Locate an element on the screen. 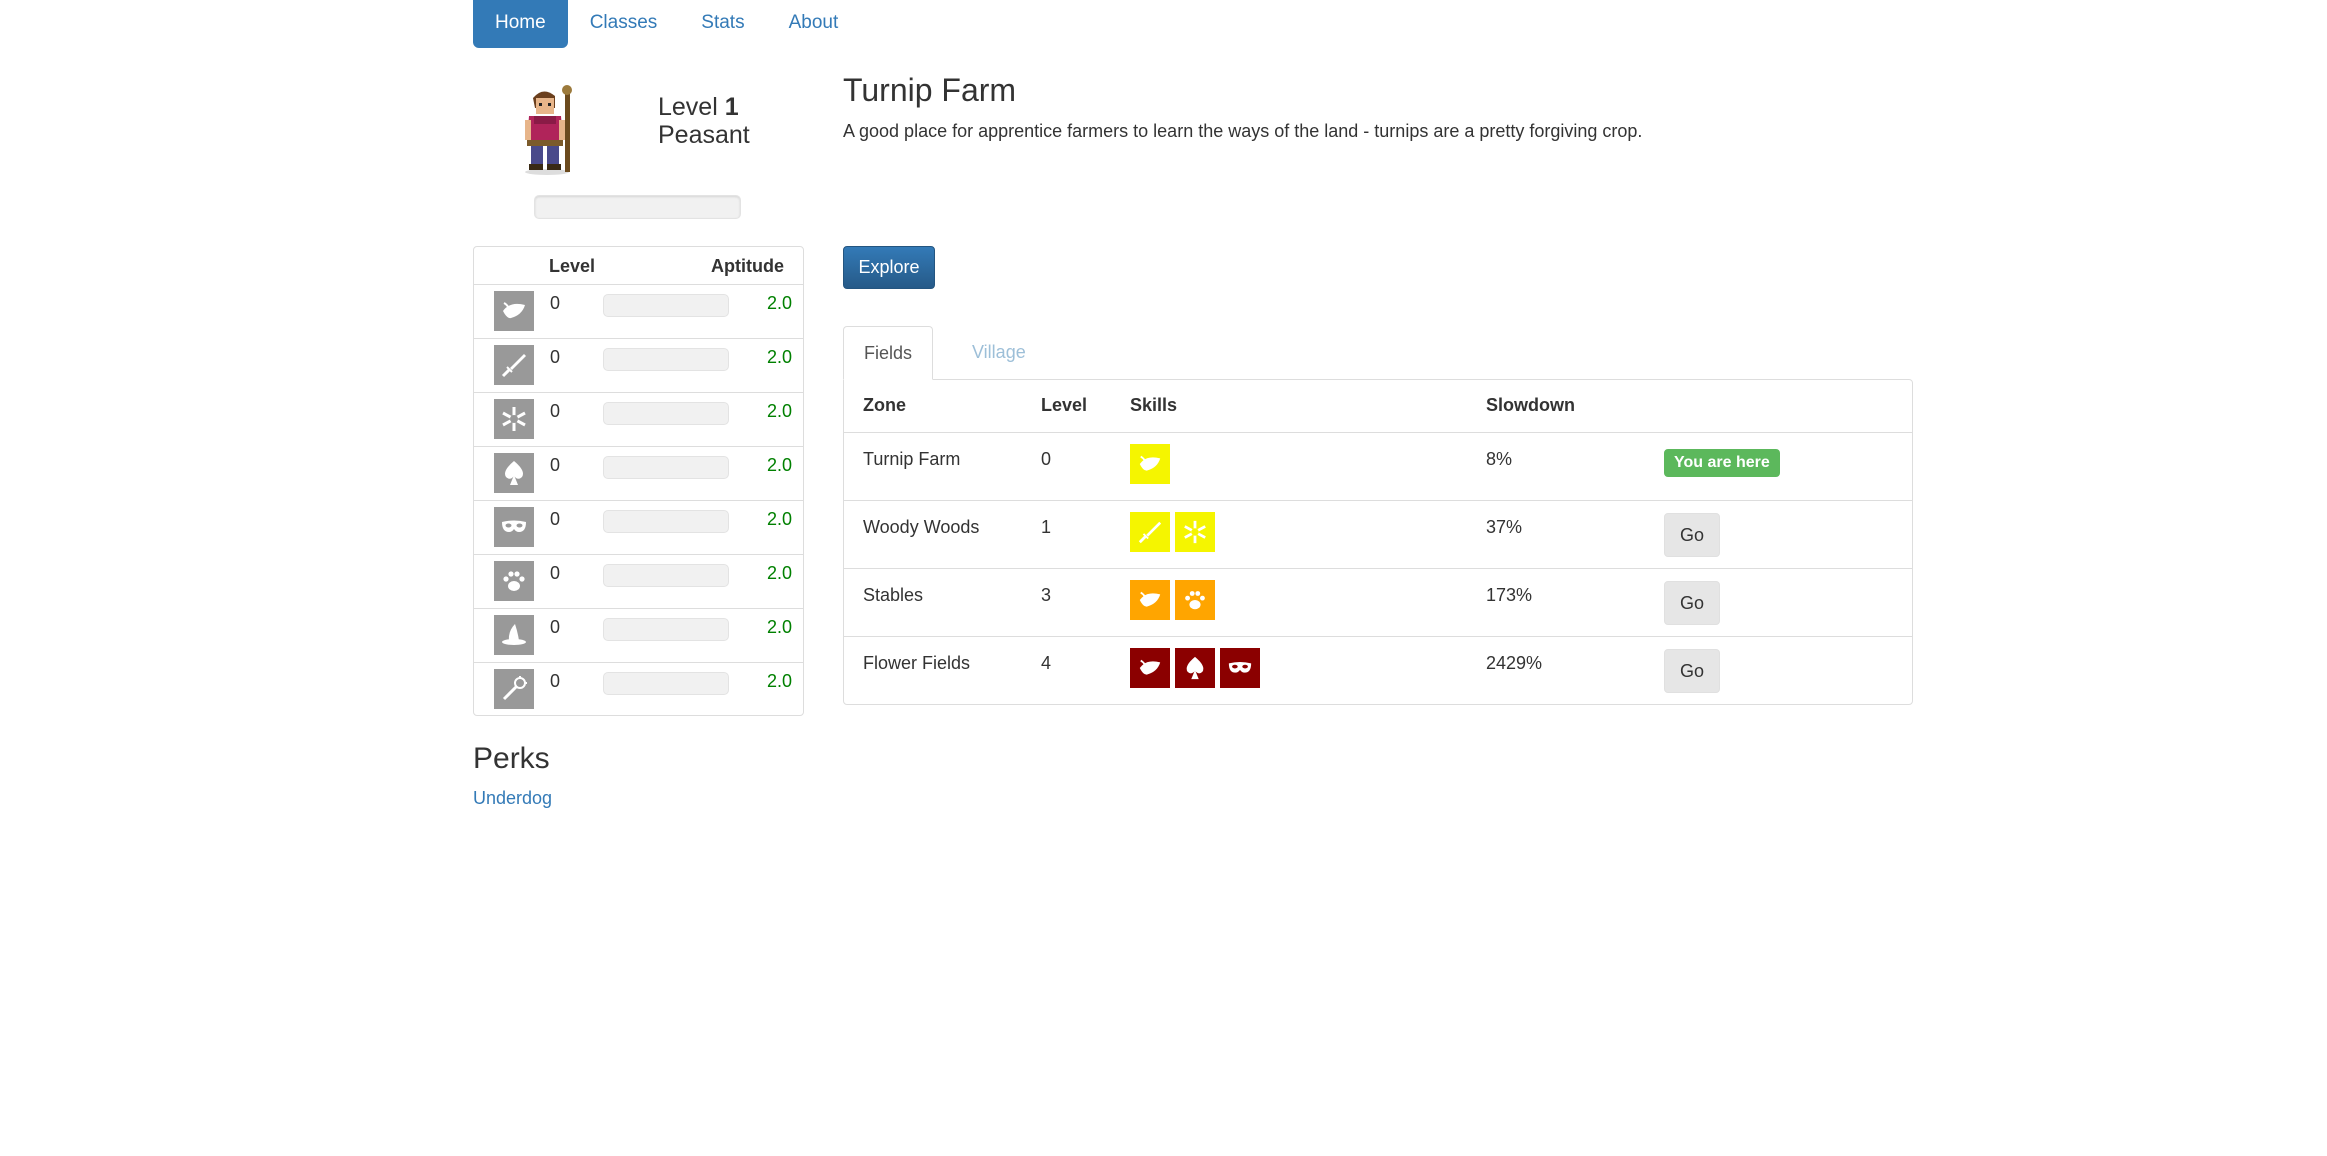 The width and height of the screenshot is (2327, 1156). main-nav: Home Classes Stats About is located at coordinates (666, 24).